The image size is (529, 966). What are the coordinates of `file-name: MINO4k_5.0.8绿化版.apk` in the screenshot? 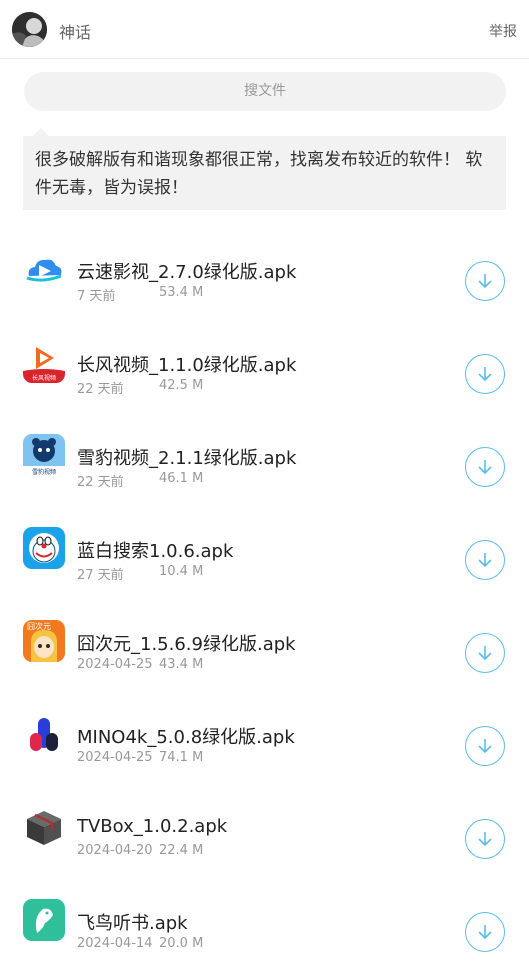 It's located at (186, 737).